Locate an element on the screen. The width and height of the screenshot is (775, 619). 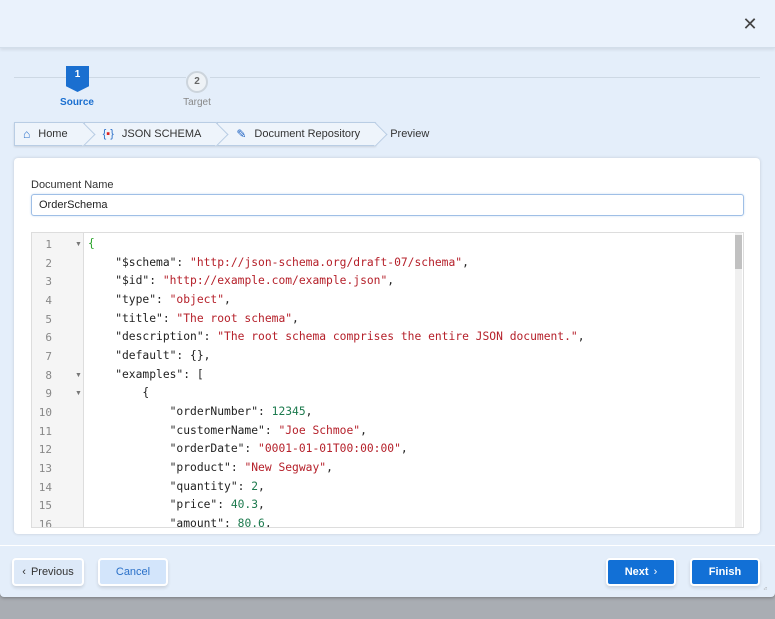
code-token: "$id": is located at coordinates (125, 281).